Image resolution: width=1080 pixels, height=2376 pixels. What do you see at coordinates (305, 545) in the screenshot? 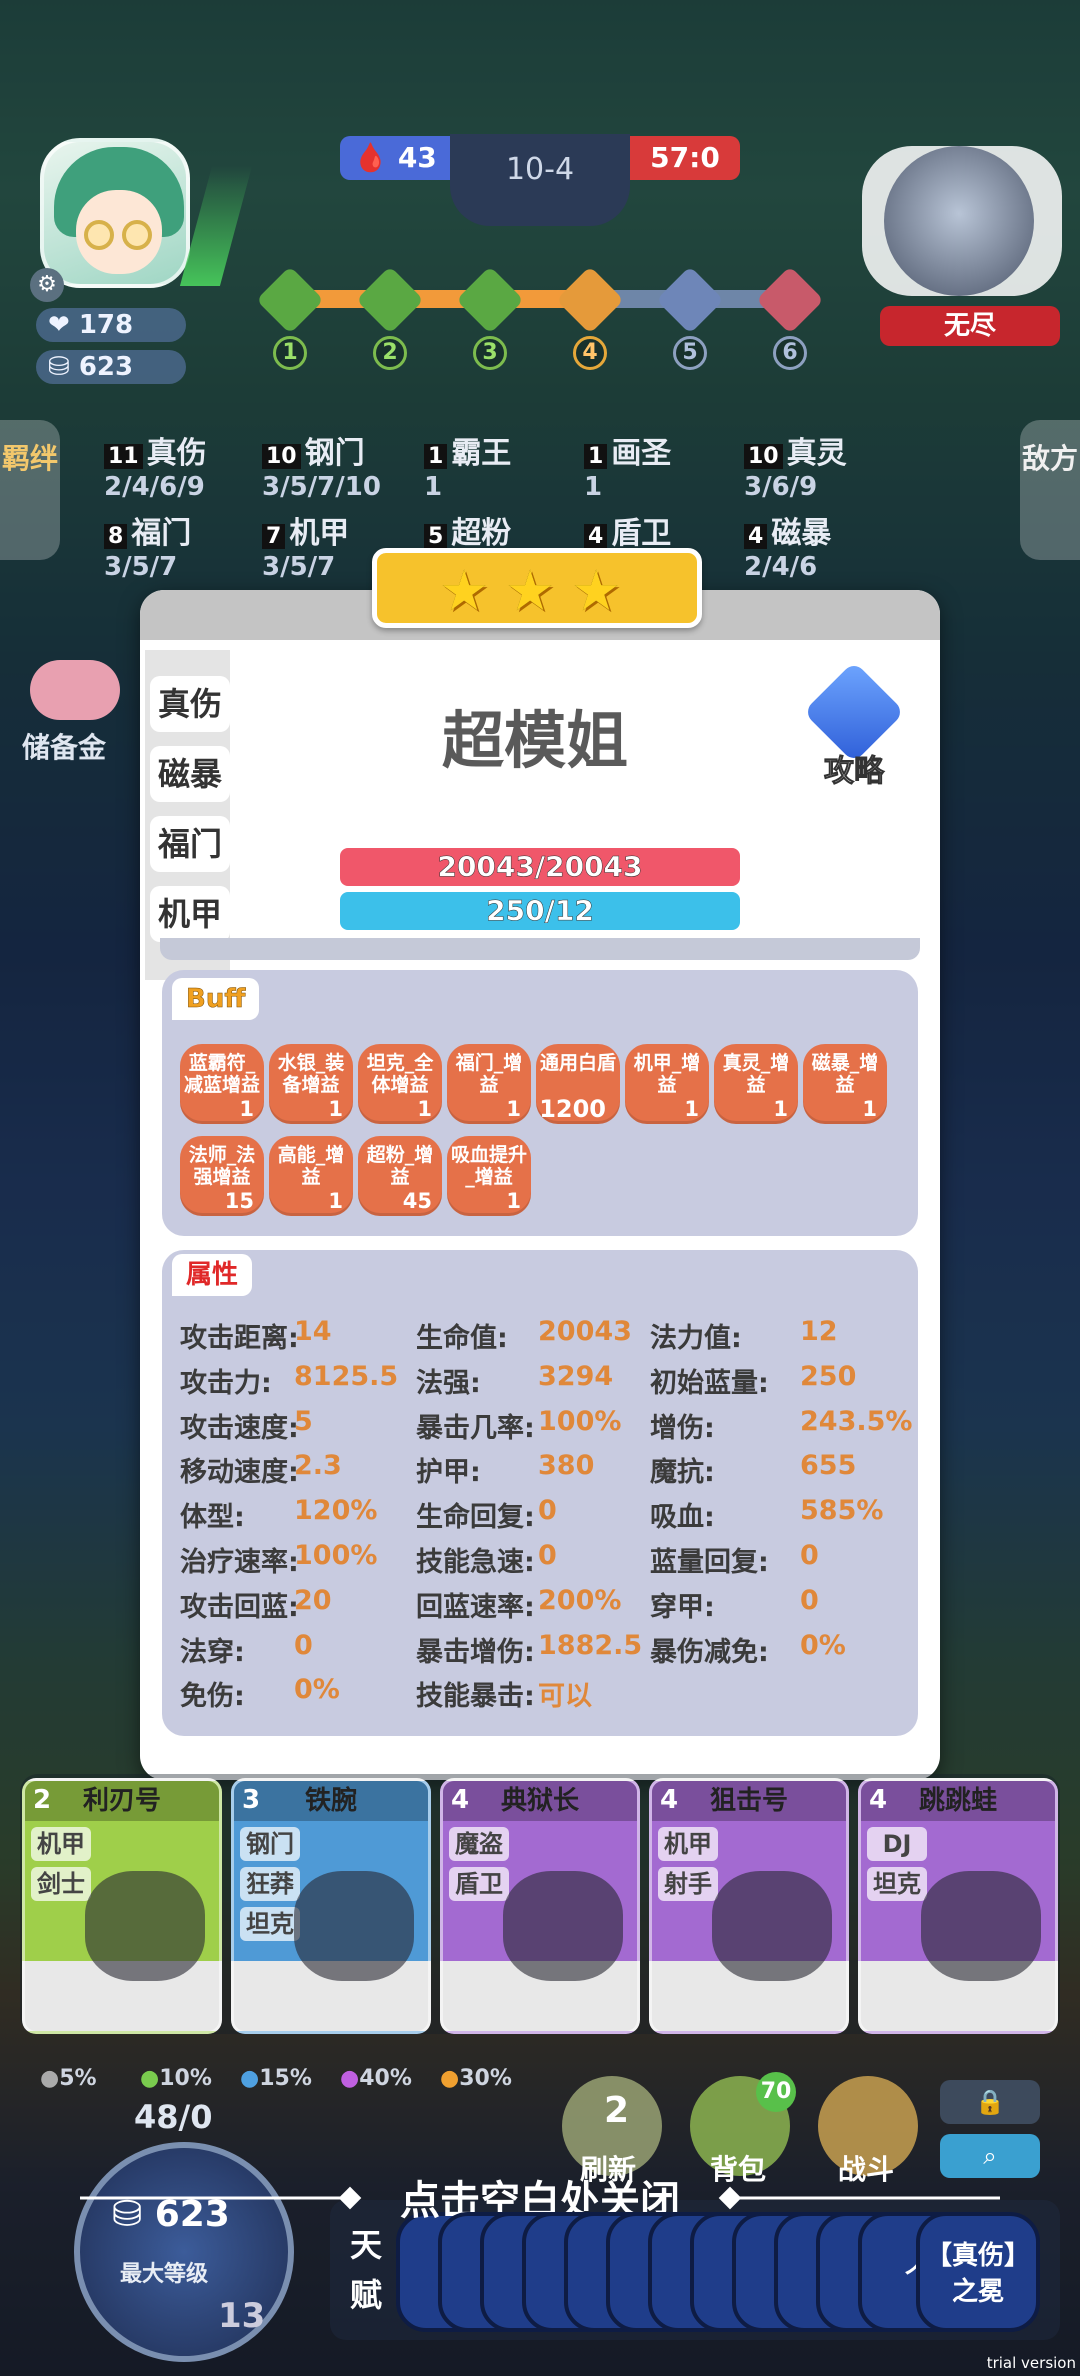
I see `synergy-item: 7 机甲 3/5/7` at bounding box center [305, 545].